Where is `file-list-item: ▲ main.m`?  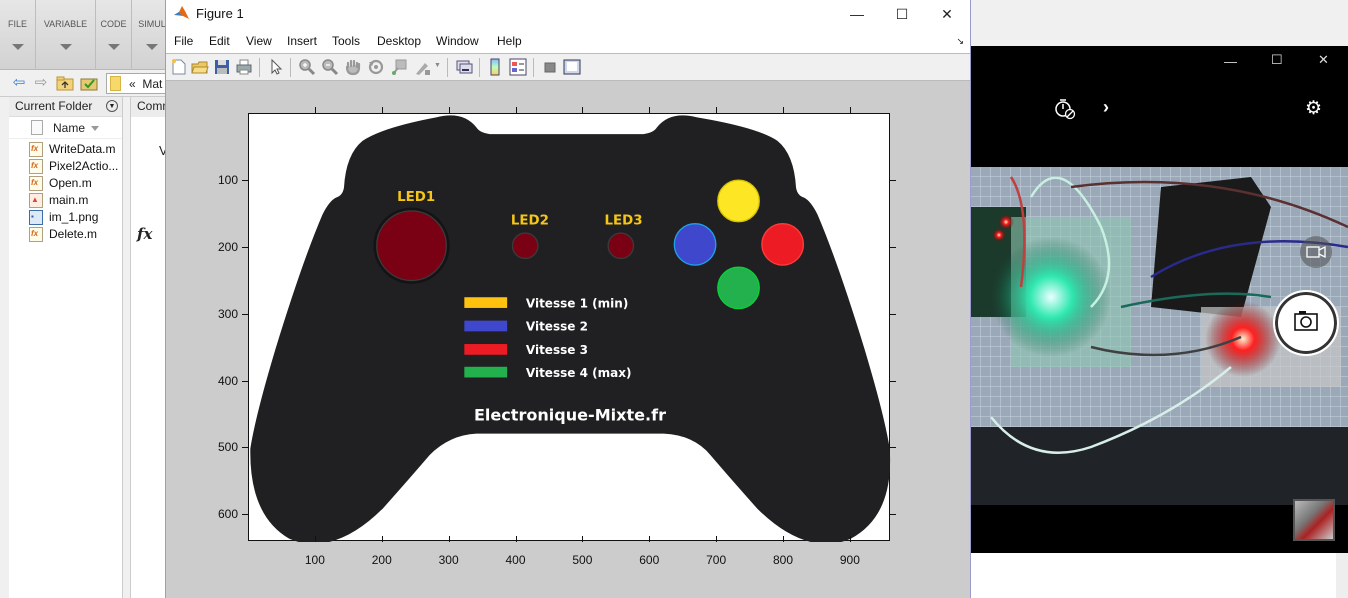
file-list-item: ▲ main.m is located at coordinates (65, 200).